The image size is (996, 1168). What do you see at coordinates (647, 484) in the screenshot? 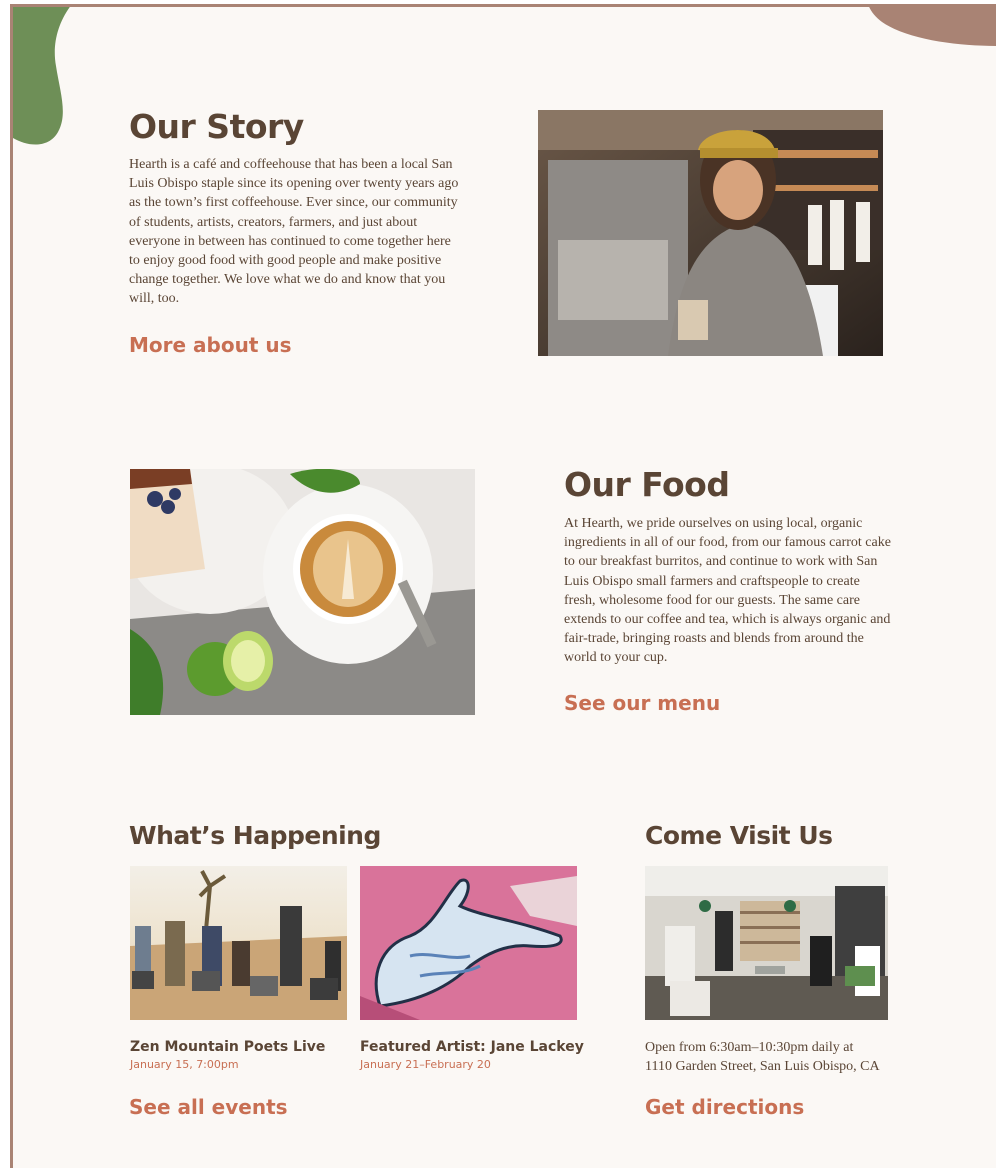
I see `food-title: Our Food` at bounding box center [647, 484].